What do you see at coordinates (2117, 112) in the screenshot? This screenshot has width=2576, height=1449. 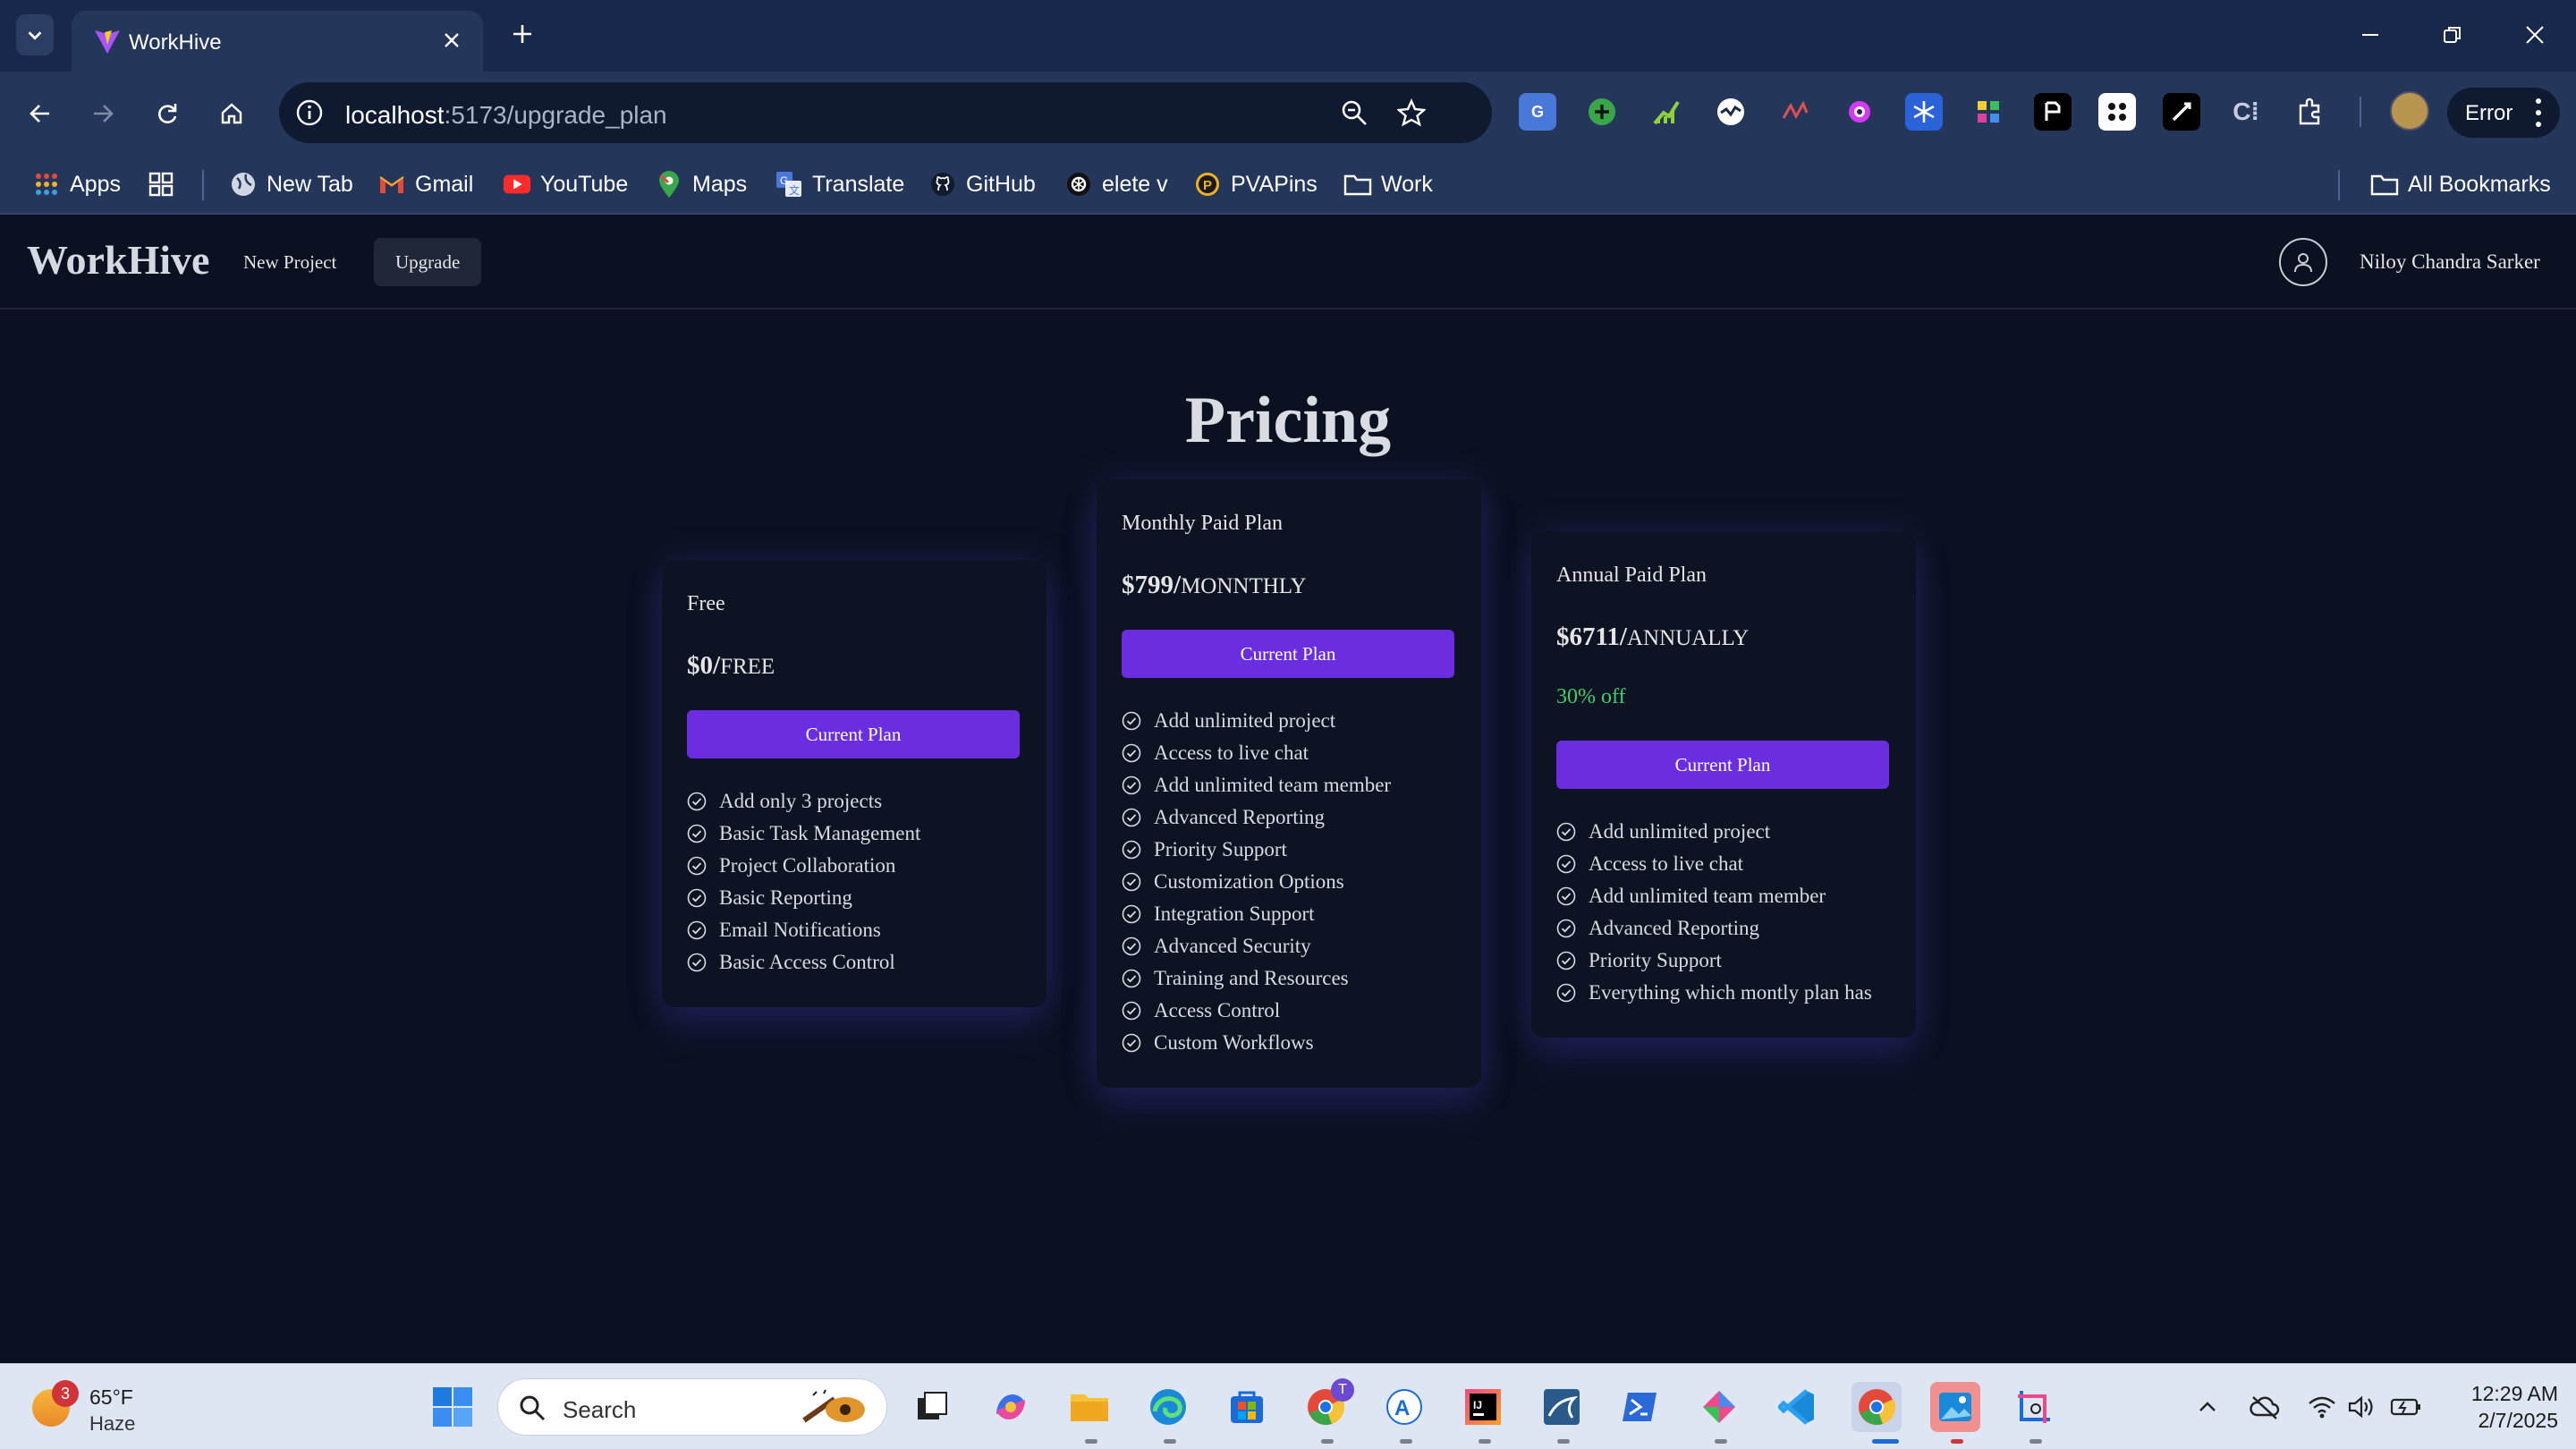 I see `dots-grid-extension-icon` at bounding box center [2117, 112].